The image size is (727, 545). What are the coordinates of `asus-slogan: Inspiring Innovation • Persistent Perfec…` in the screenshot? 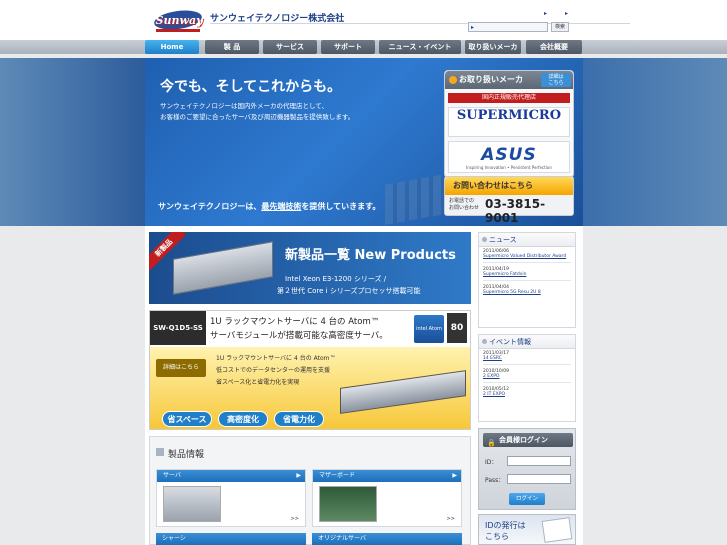 It's located at (509, 167).